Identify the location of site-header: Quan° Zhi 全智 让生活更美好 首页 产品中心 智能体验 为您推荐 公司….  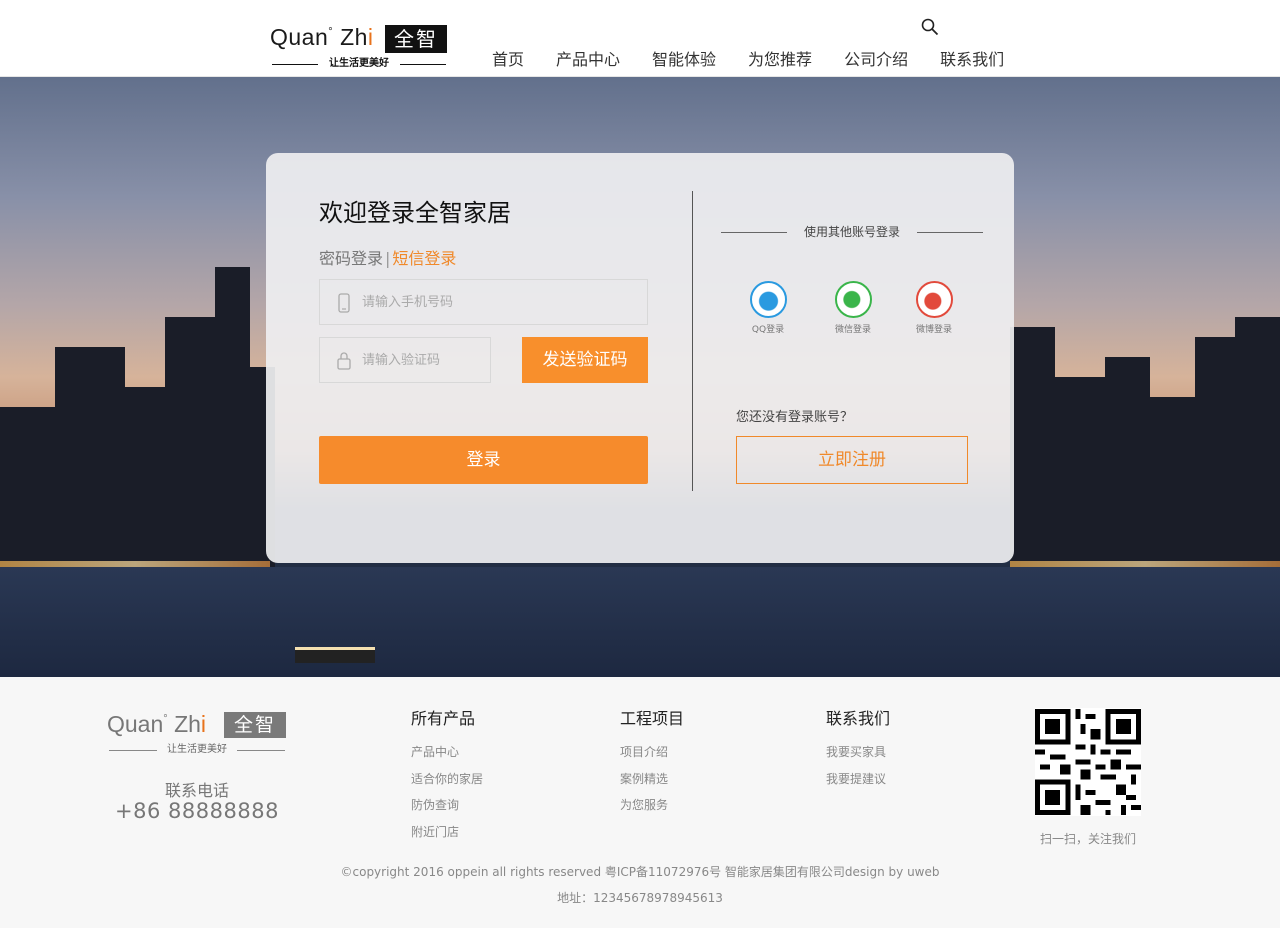
(640, 38).